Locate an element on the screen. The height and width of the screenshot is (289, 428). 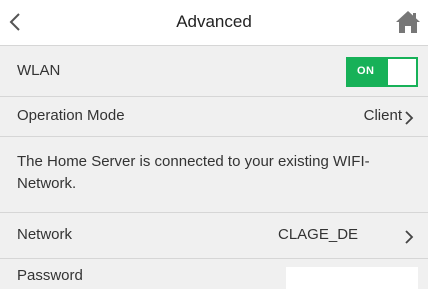
toggle-knob is located at coordinates (402, 72).